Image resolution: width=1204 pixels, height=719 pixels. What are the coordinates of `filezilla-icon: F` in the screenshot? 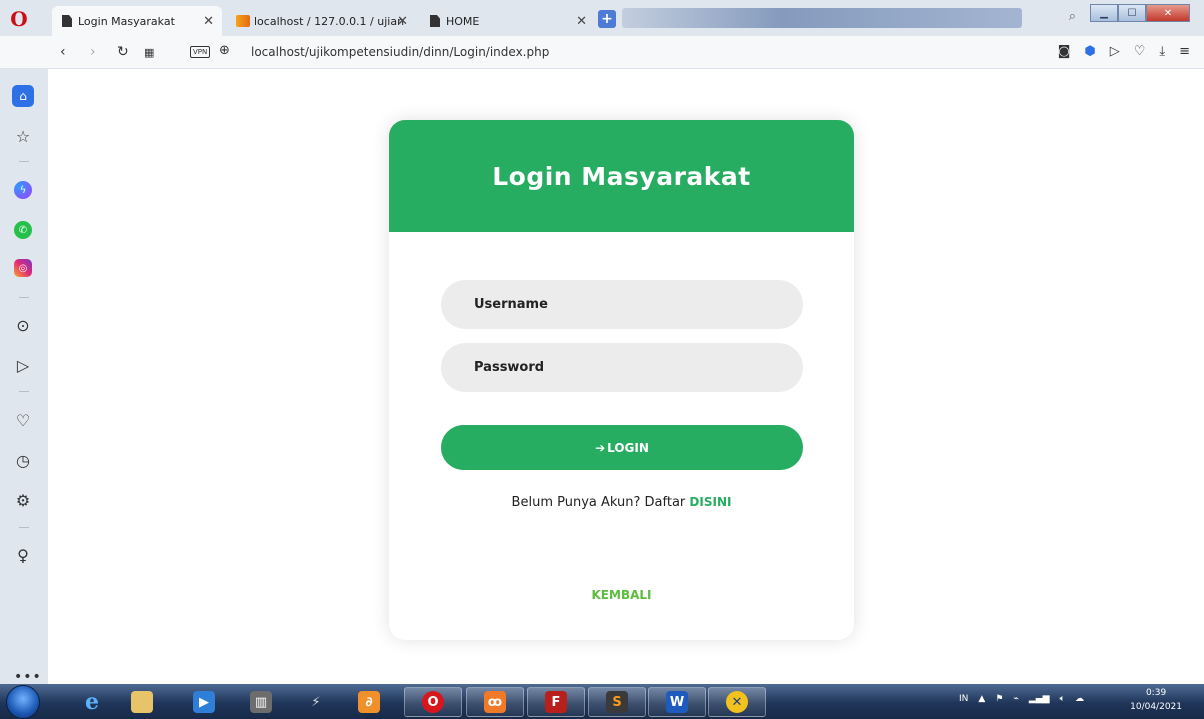 It's located at (556, 702).